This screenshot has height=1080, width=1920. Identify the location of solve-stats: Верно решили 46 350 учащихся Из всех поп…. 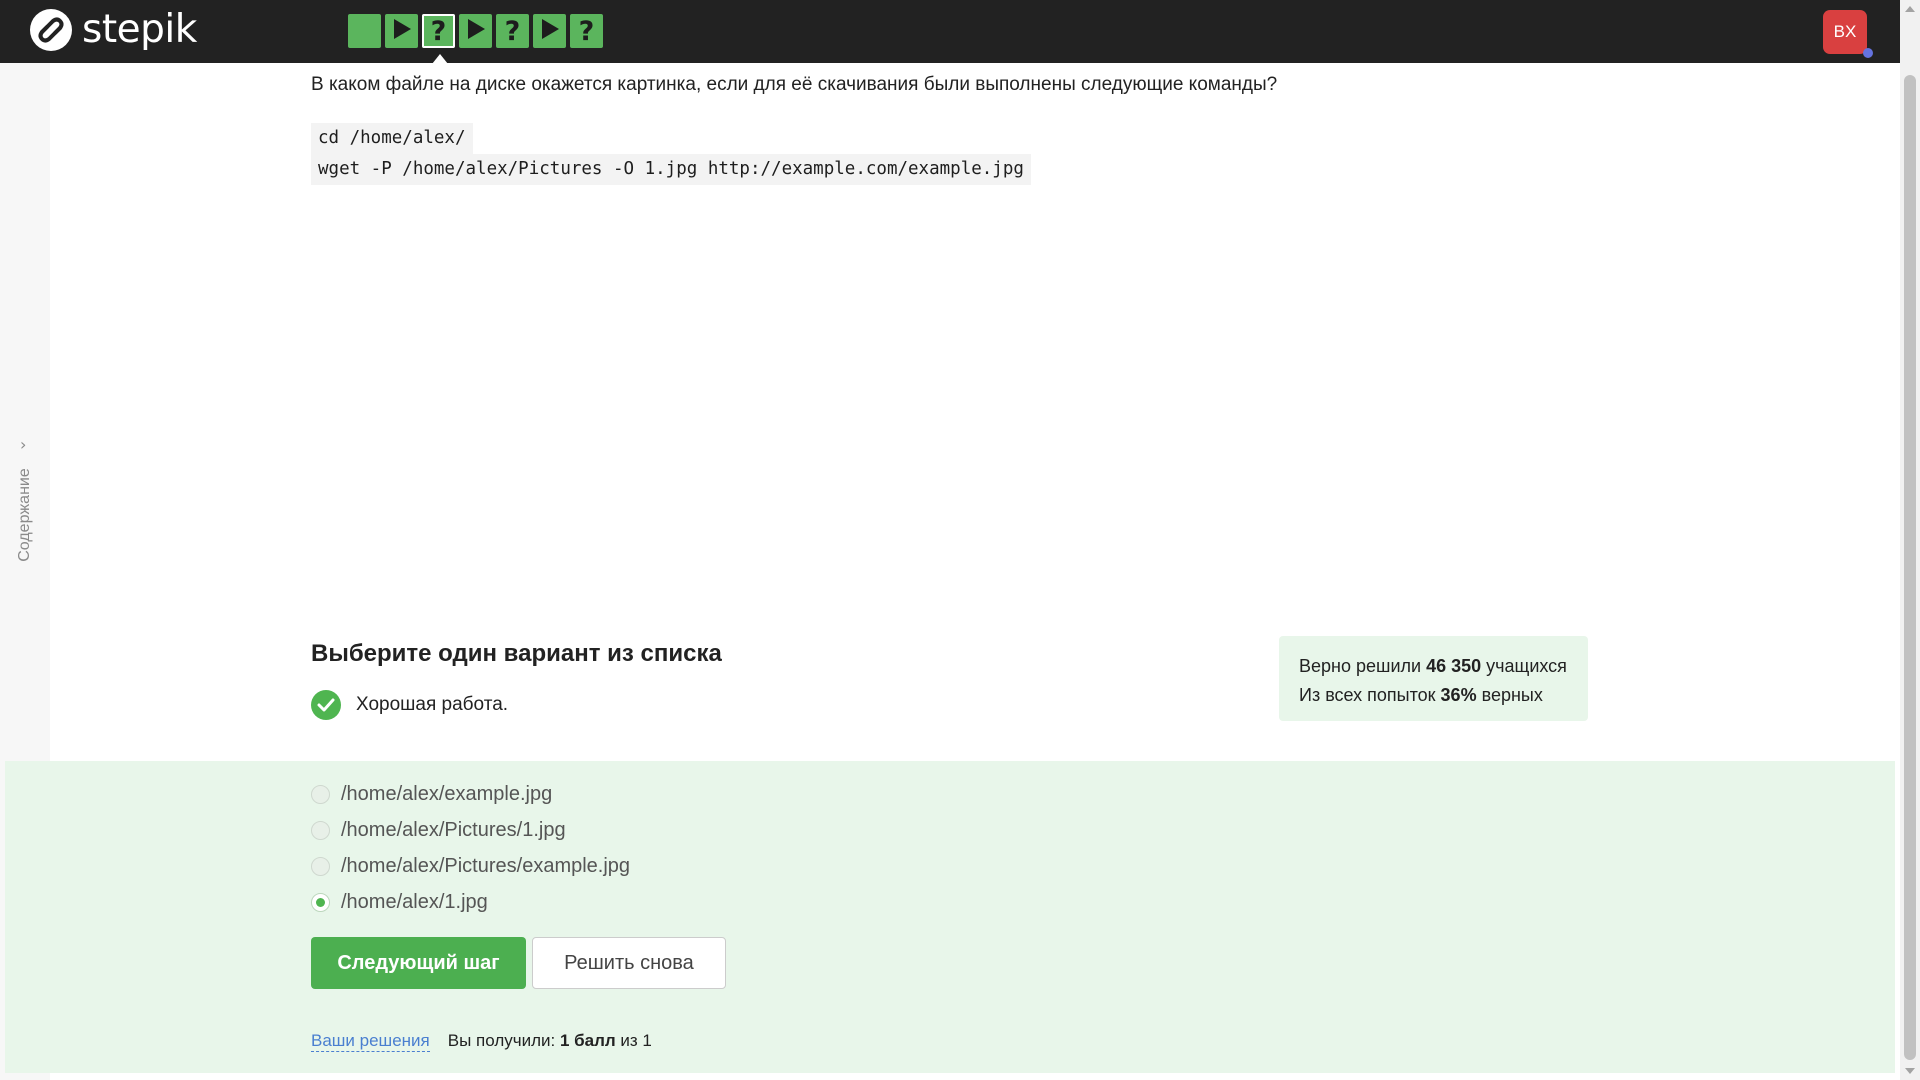
(1433, 678).